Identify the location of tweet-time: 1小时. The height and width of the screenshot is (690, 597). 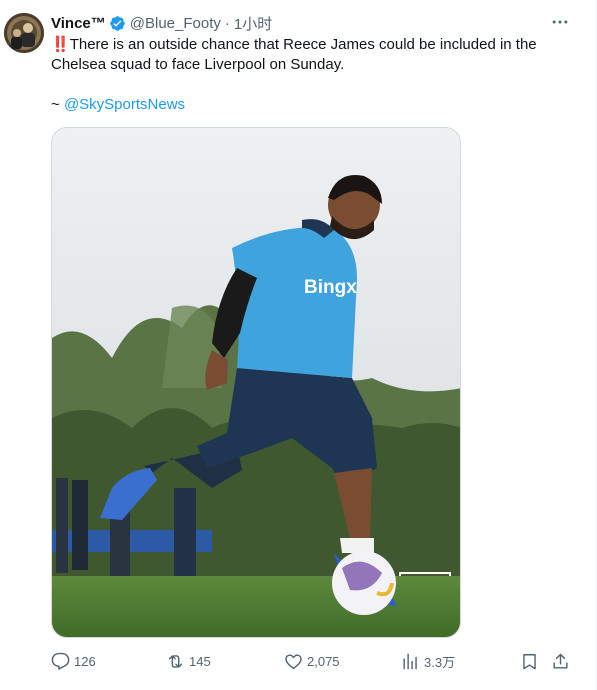
(253, 23).